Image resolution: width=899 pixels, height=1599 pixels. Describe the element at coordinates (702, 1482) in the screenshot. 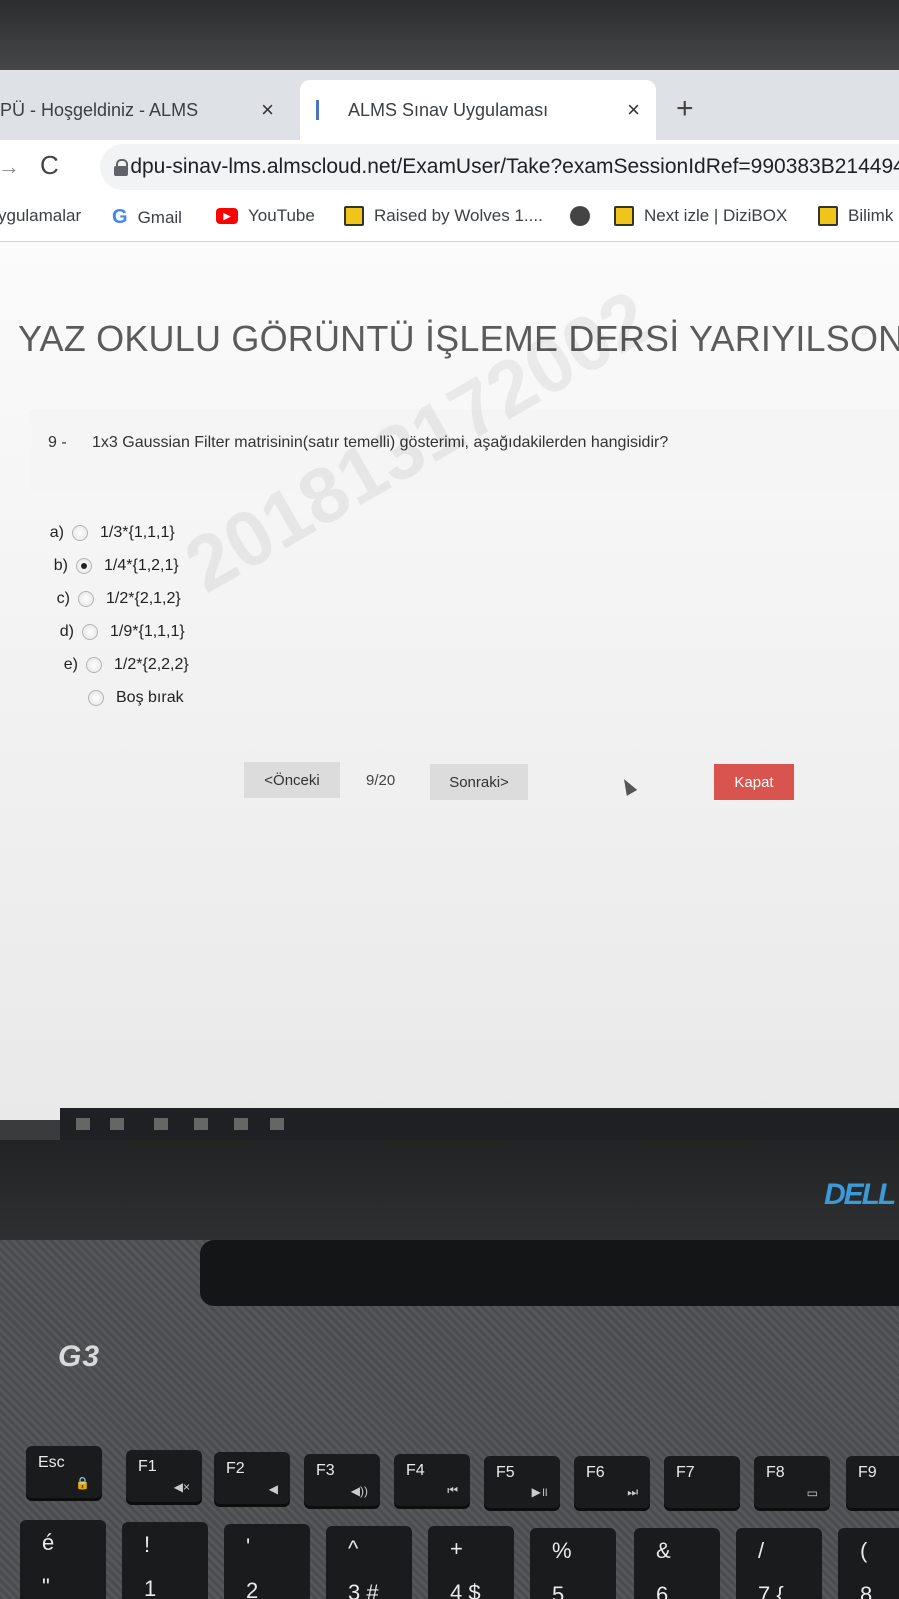

I see `key-f7: F7` at that location.